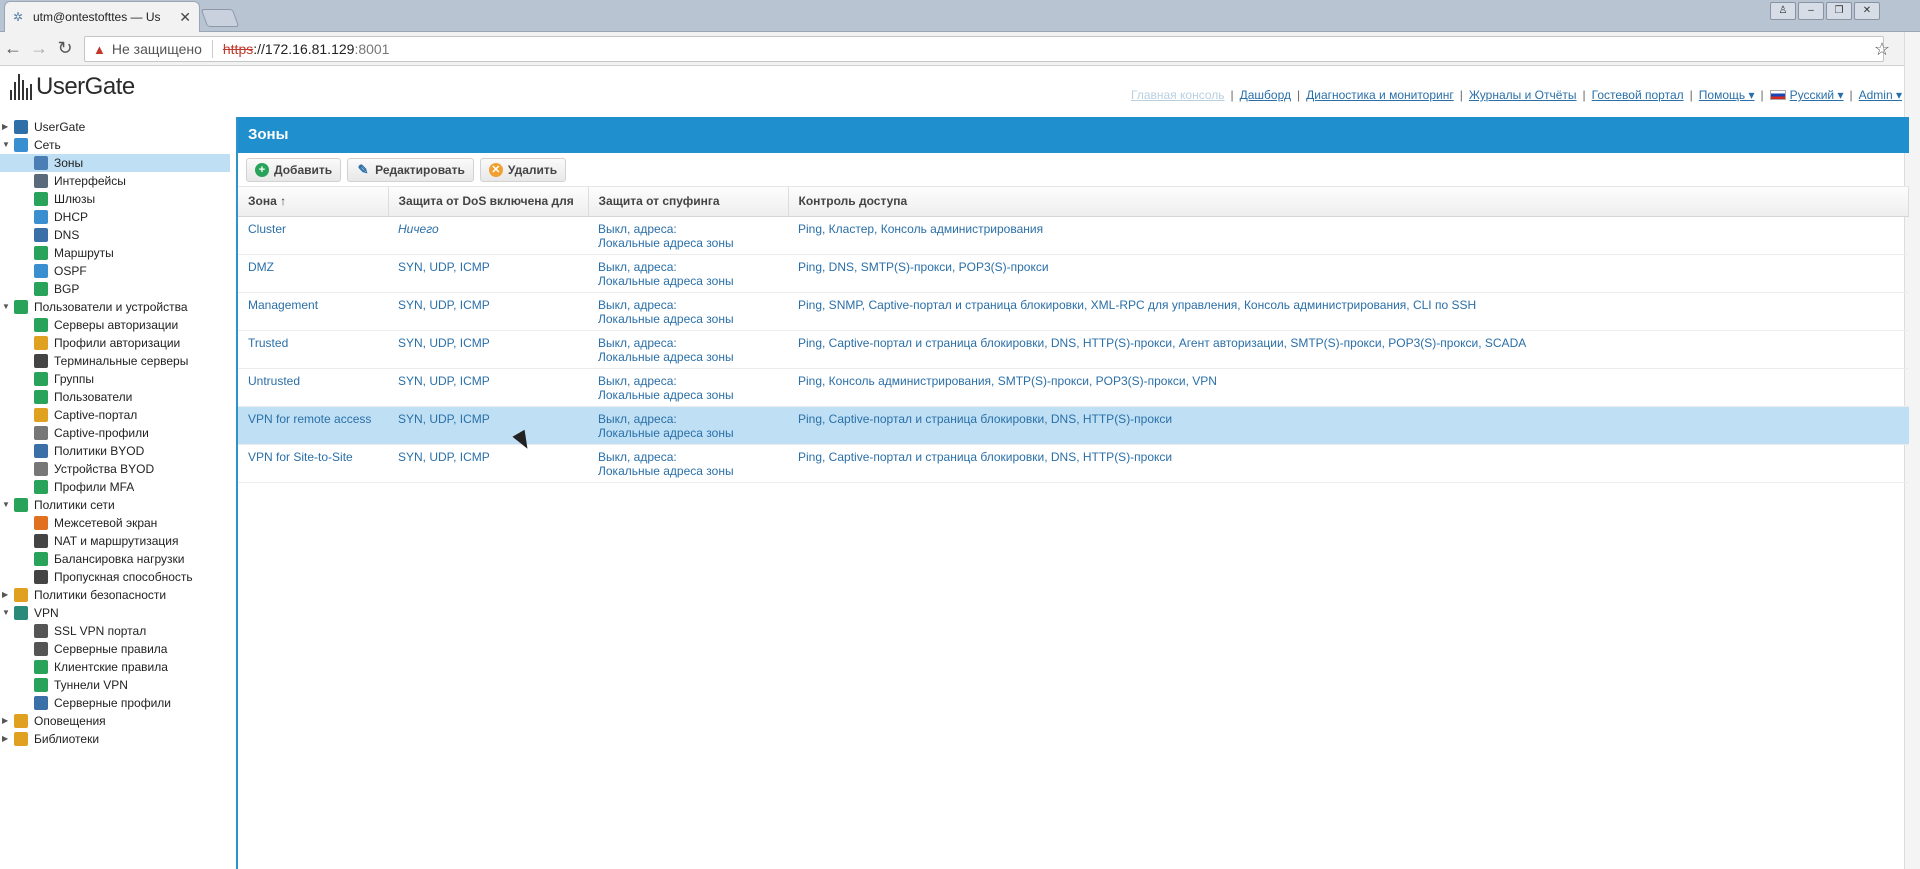 This screenshot has width=1920, height=869. Describe the element at coordinates (313, 273) in the screenshot. I see `zone-name-cell: DMZ` at that location.